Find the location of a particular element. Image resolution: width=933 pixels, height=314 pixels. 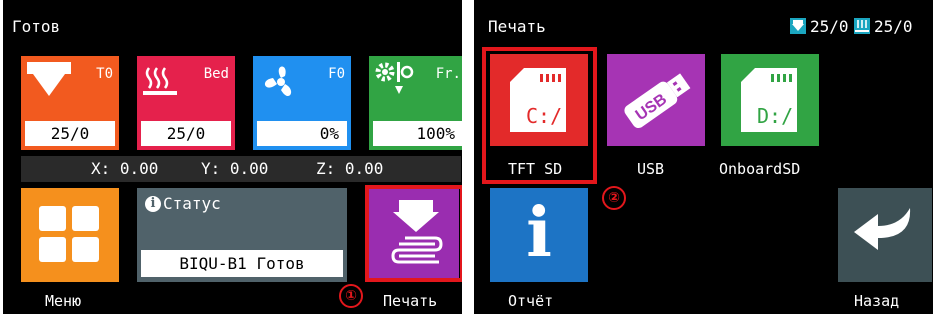

step-2-marker: ② is located at coordinates (614, 198).